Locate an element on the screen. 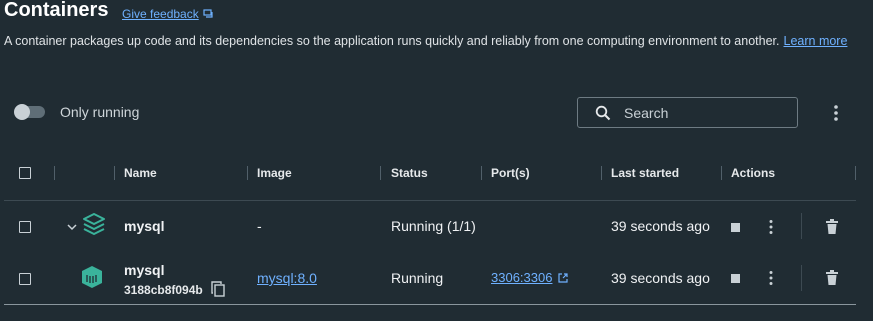 The height and width of the screenshot is (321, 873). search-box is located at coordinates (687, 112).